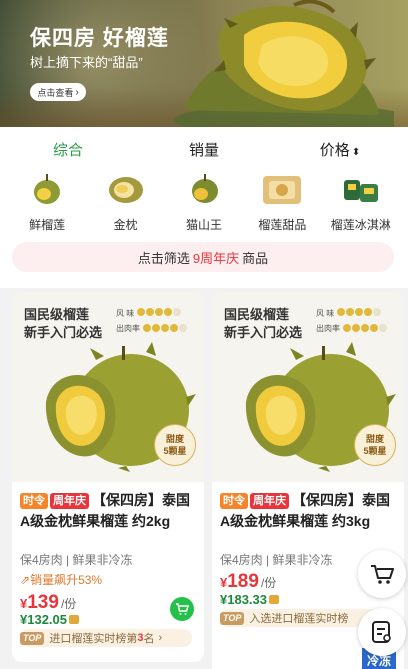 The image size is (408, 669). Describe the element at coordinates (284, 63) in the screenshot. I see `durian-banner-illustration` at that location.